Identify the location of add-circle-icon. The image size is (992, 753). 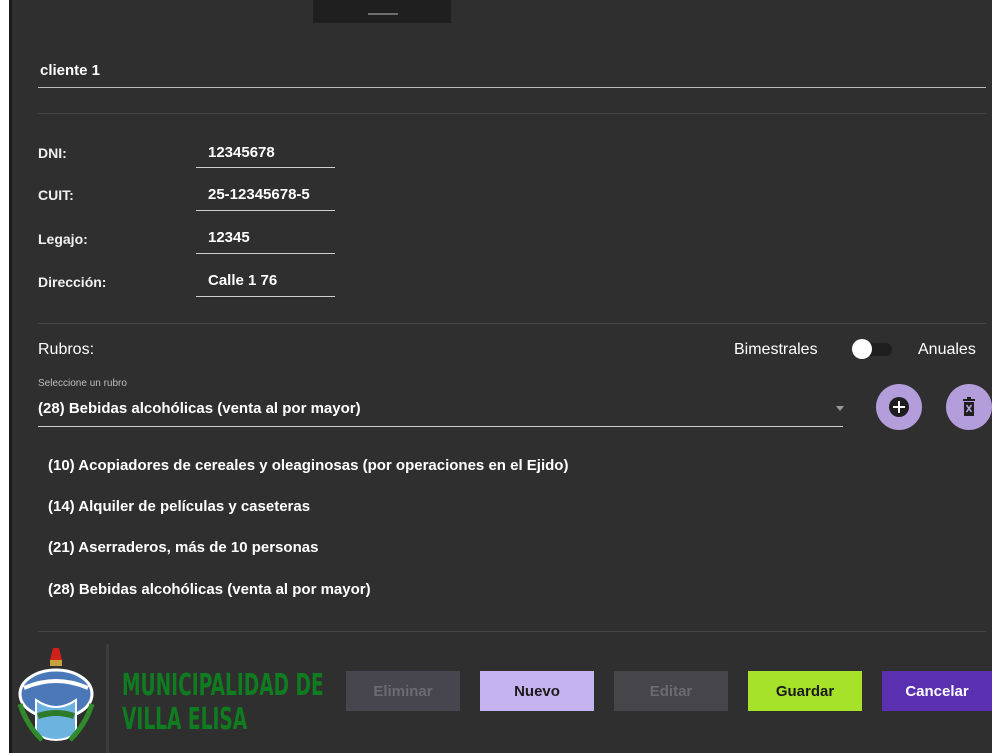
(899, 407).